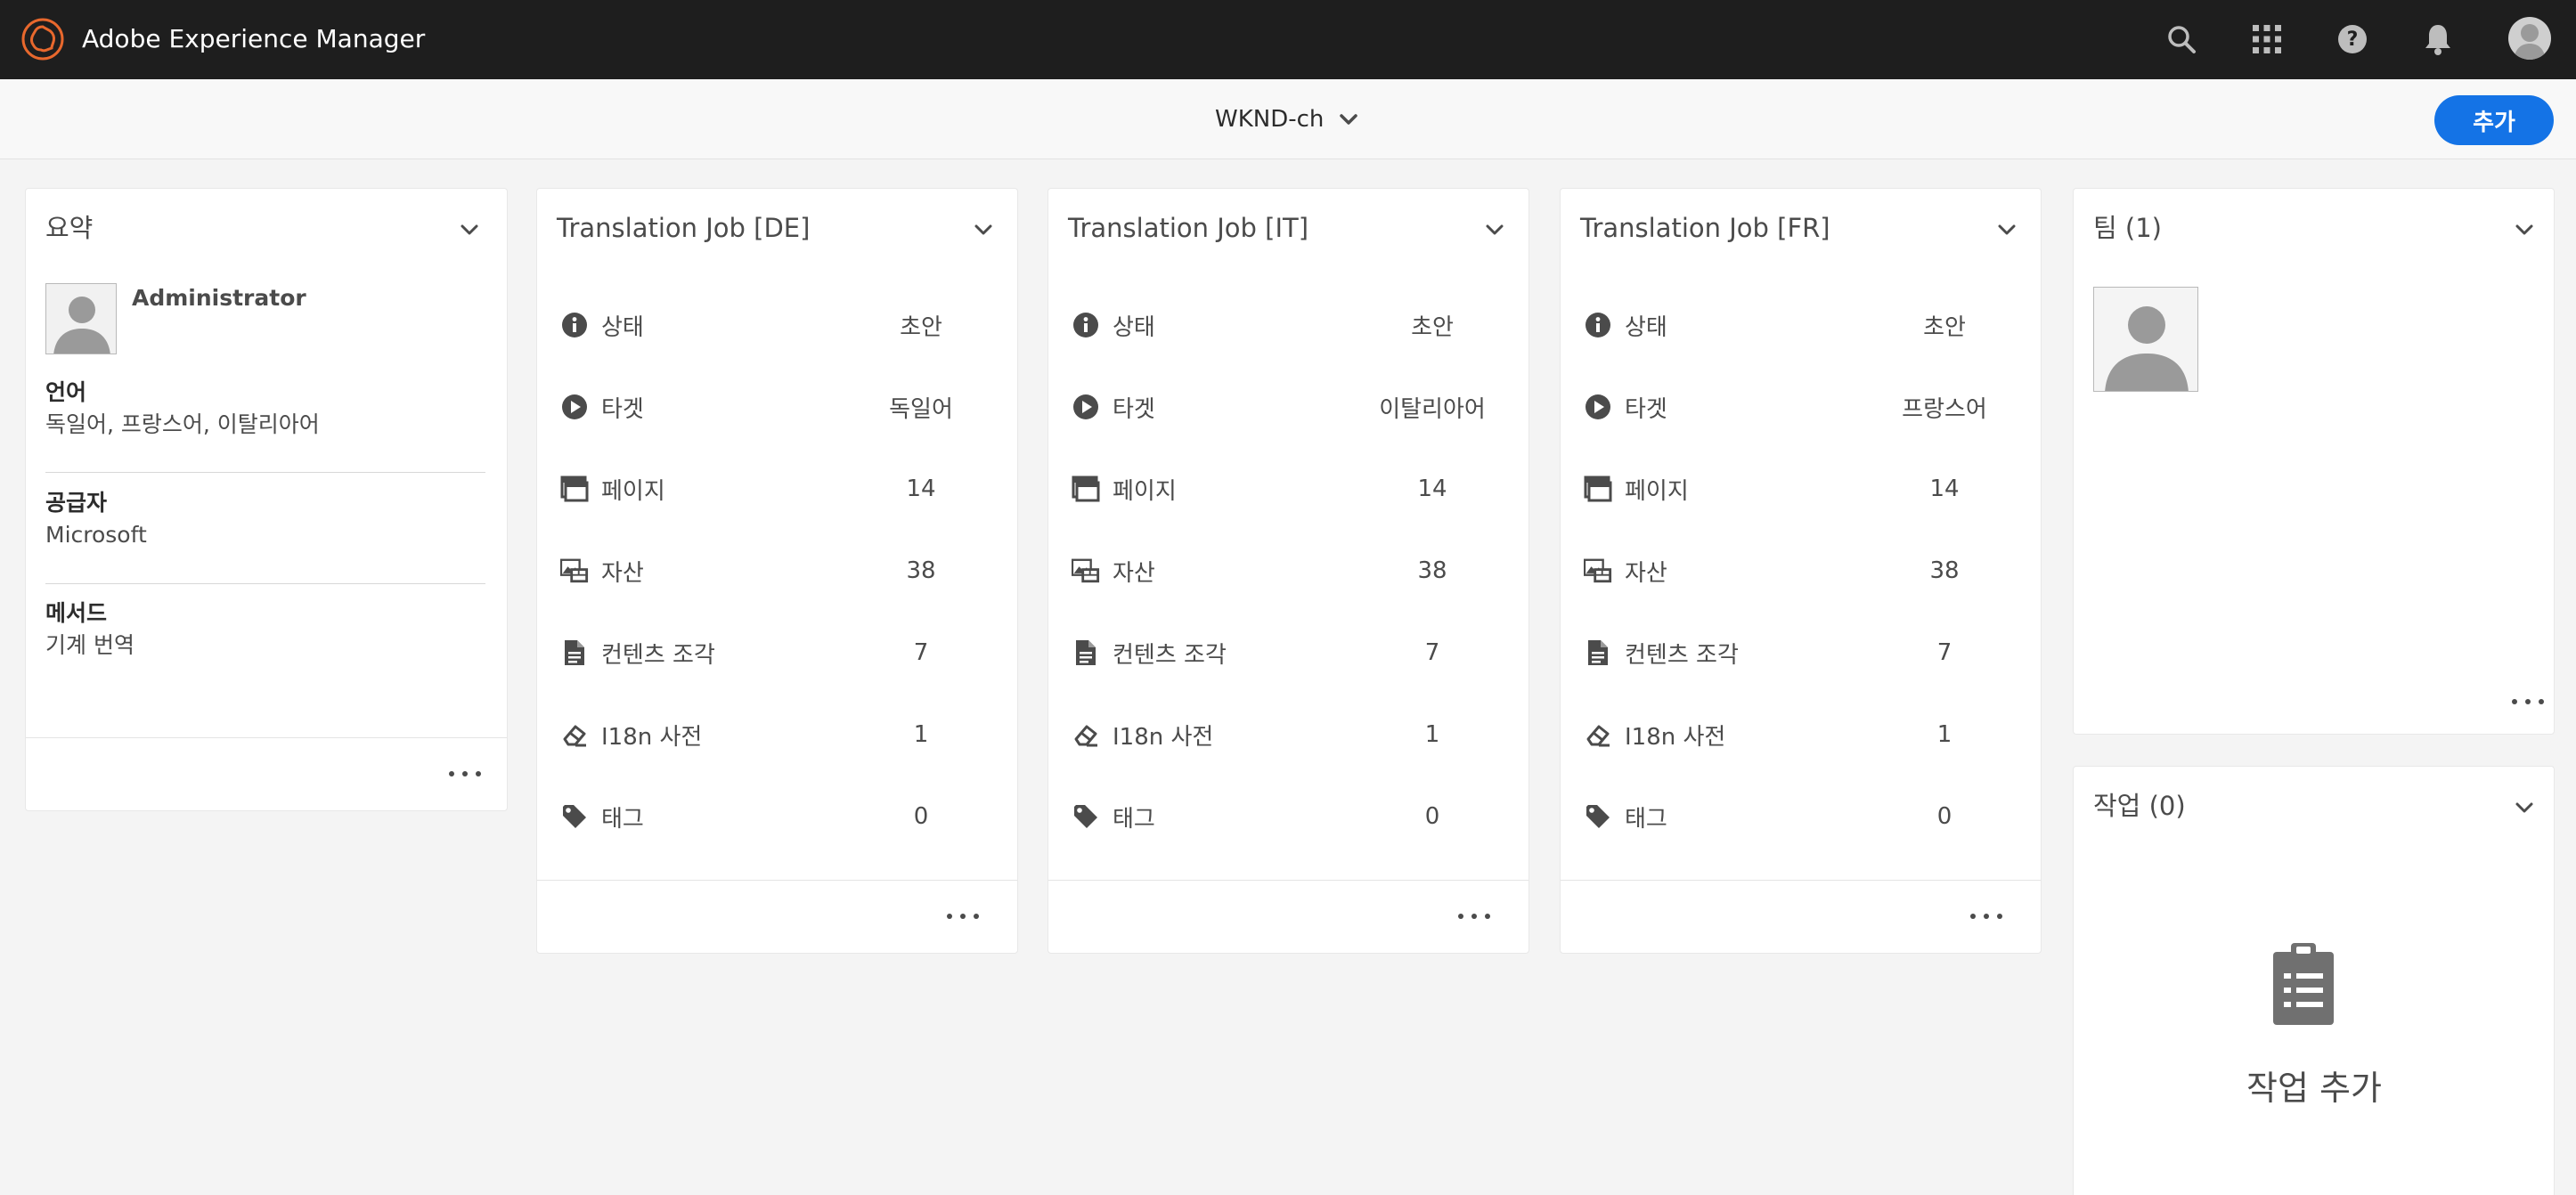 The width and height of the screenshot is (2576, 1195). Describe the element at coordinates (265, 519) in the screenshot. I see `summary-provider: 공급자 Microsoft` at that location.